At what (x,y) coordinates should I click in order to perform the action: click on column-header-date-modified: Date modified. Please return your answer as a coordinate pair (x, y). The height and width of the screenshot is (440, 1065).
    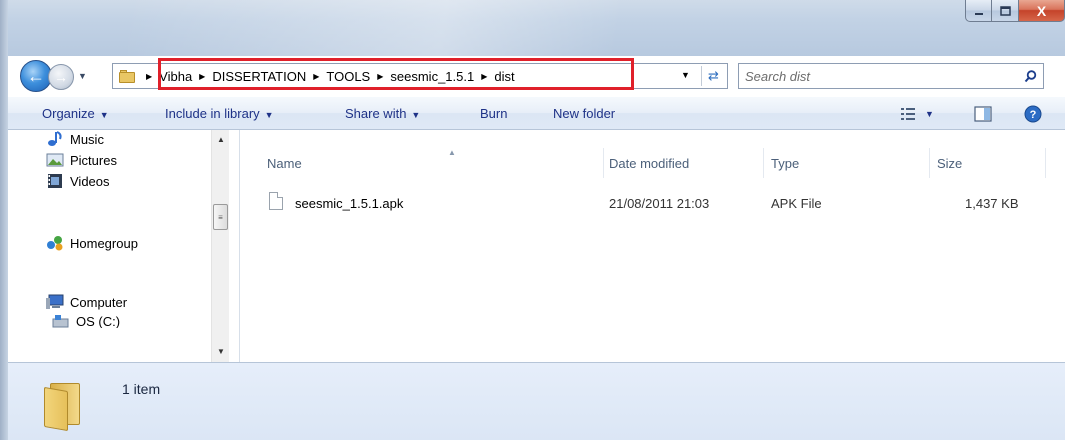
    Looking at the image, I should click on (649, 163).